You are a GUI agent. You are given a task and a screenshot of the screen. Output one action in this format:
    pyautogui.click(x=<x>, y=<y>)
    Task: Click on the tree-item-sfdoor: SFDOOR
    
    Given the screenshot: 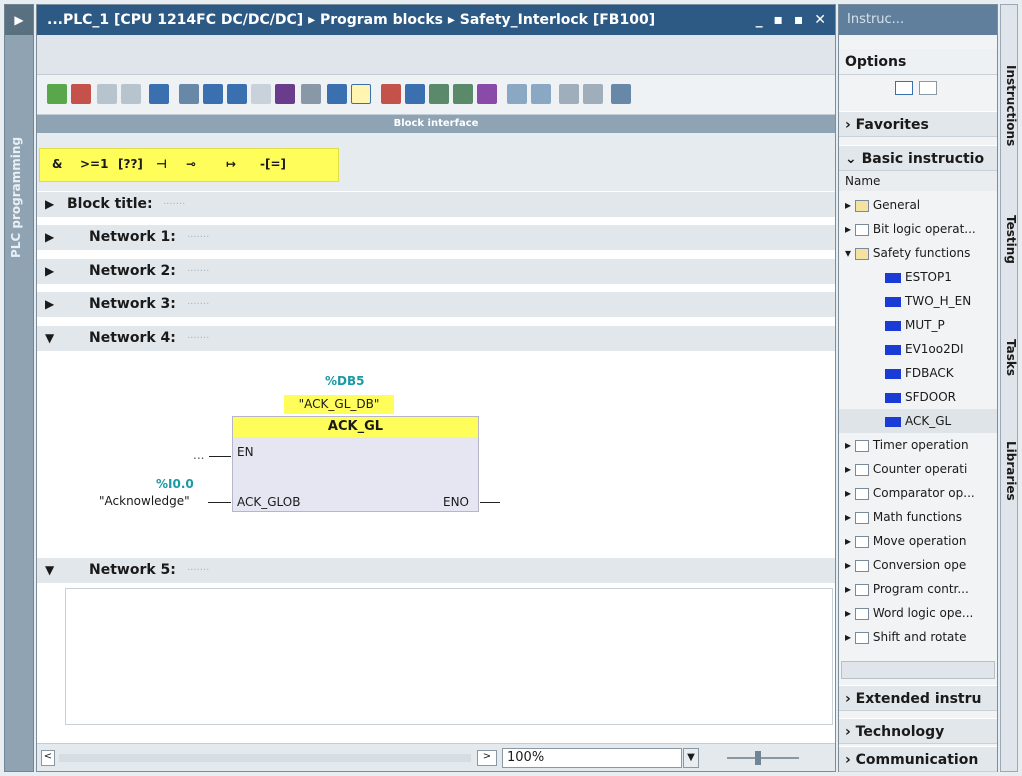 What is the action you would take?
    pyautogui.click(x=918, y=397)
    